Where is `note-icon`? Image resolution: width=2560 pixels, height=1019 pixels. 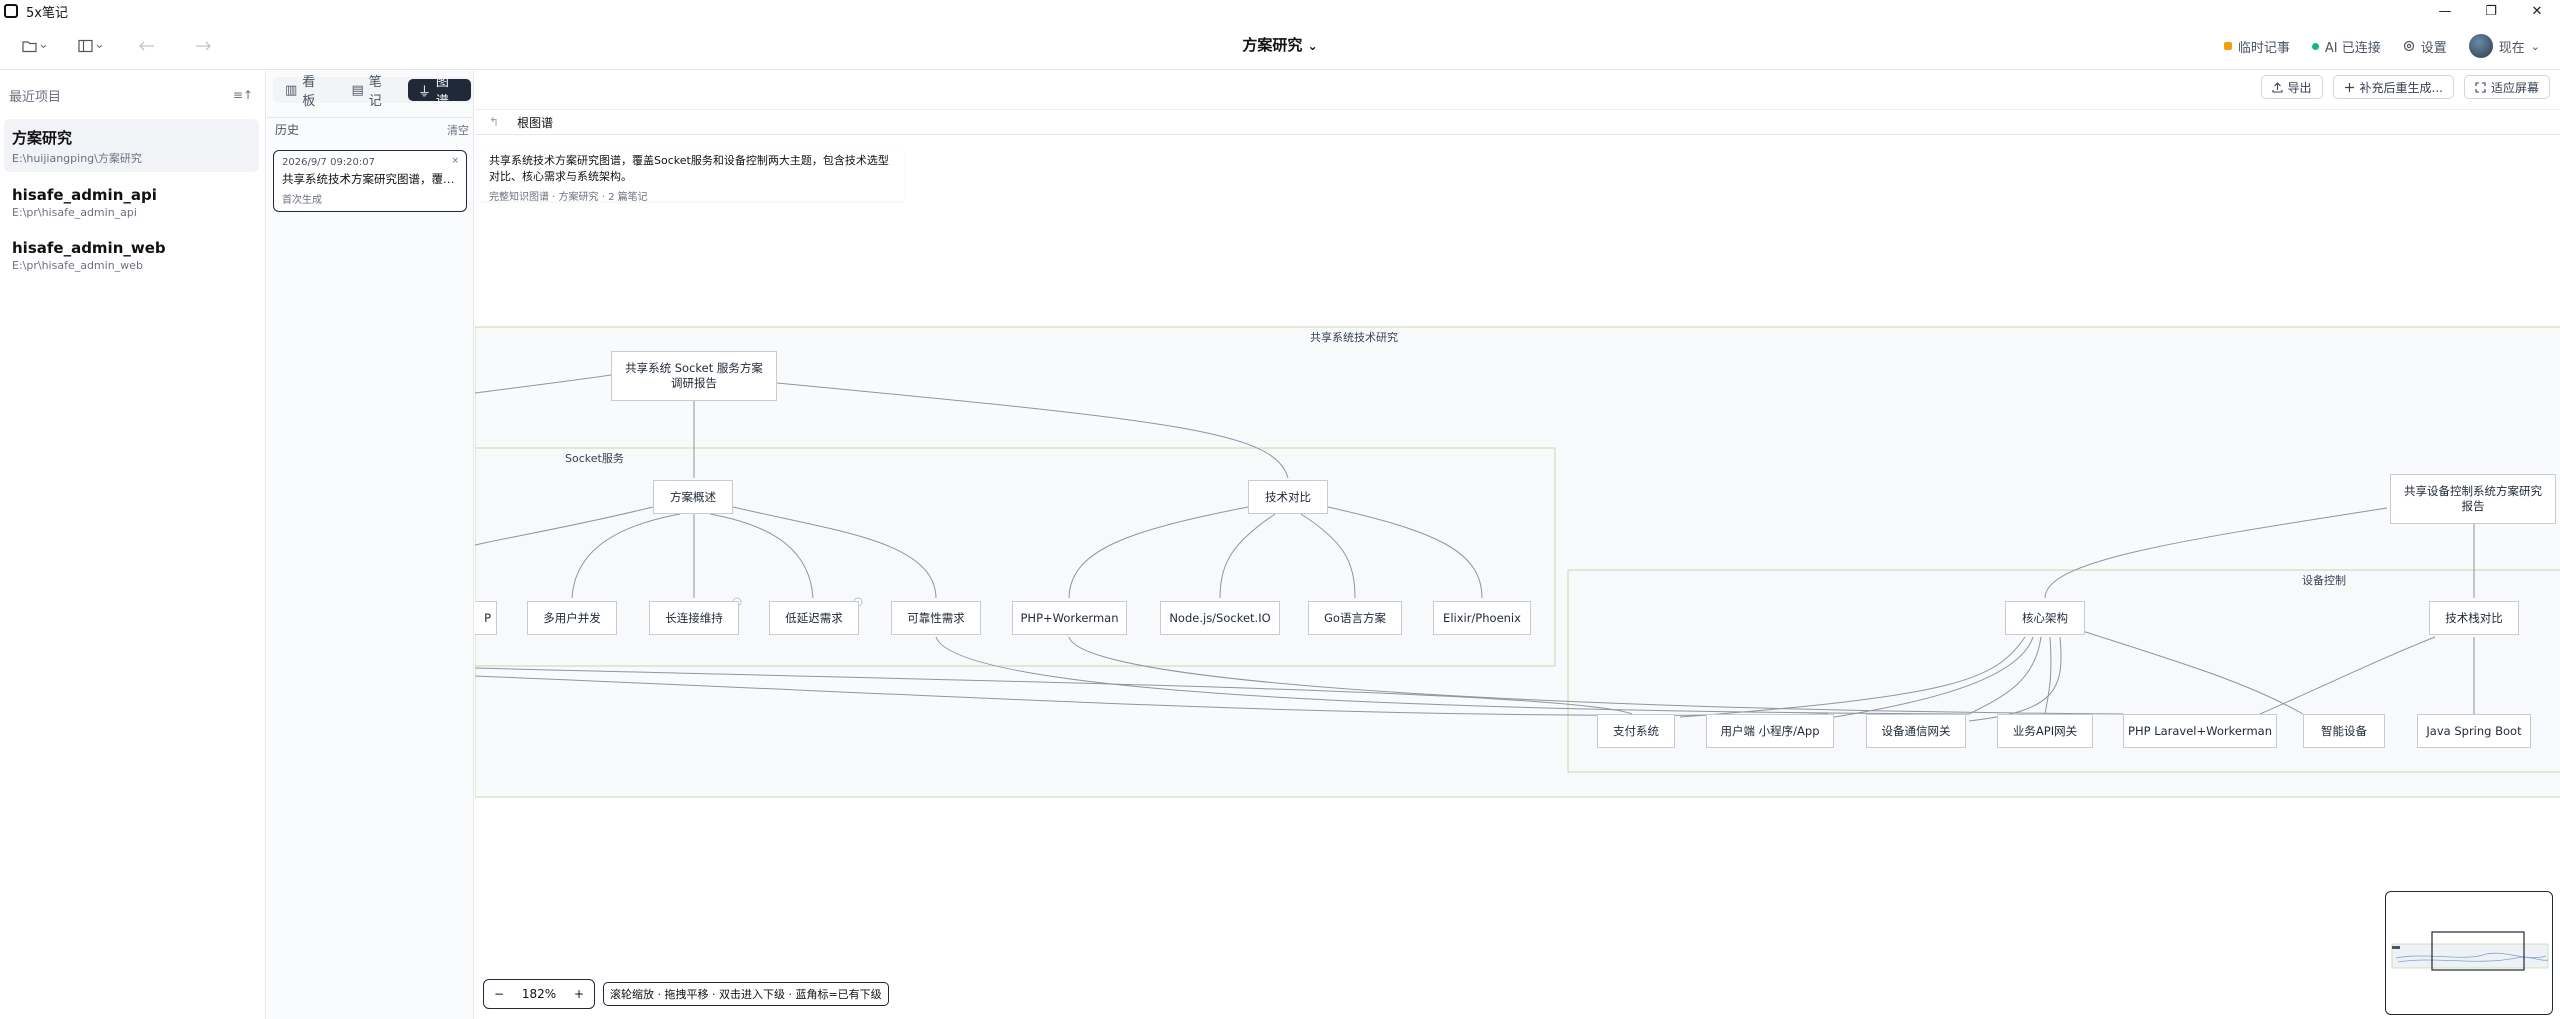
note-icon is located at coordinates (2227, 46).